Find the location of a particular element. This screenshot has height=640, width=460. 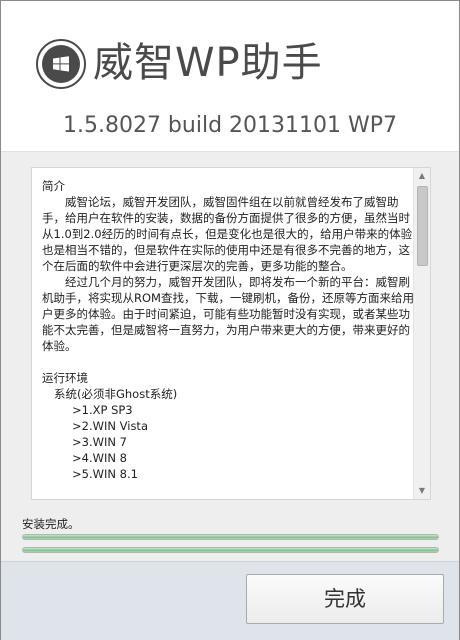

intro-heading: 简介 is located at coordinates (53, 186).